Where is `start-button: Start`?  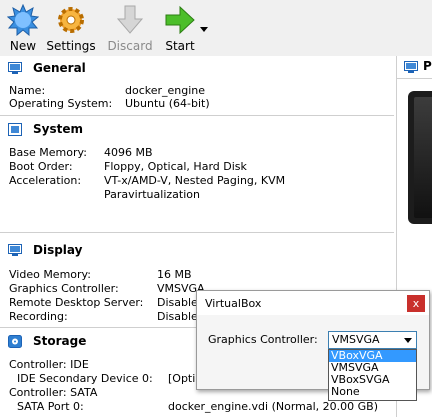 start-button: Start is located at coordinates (180, 29).